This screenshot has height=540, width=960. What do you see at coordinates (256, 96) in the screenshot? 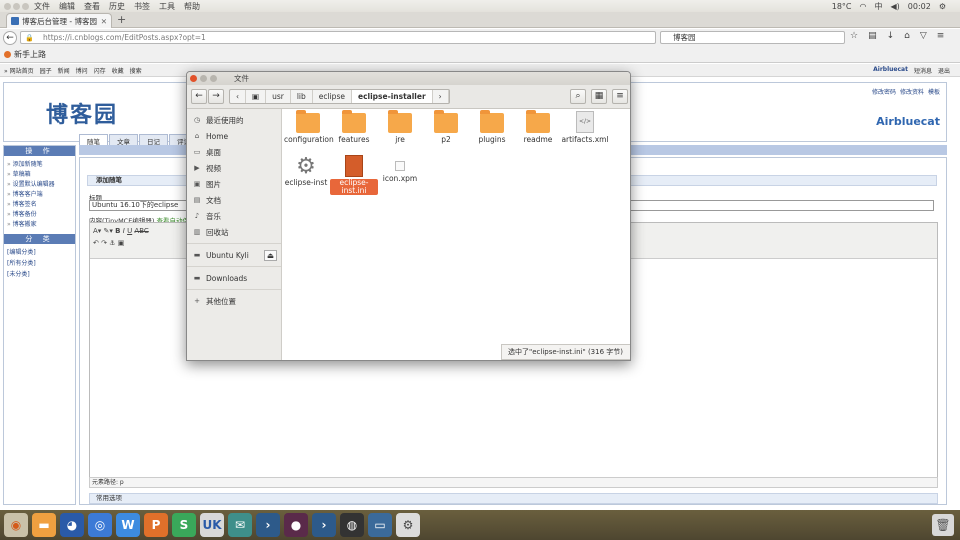
I see `drive-icon: ▣` at bounding box center [256, 96].